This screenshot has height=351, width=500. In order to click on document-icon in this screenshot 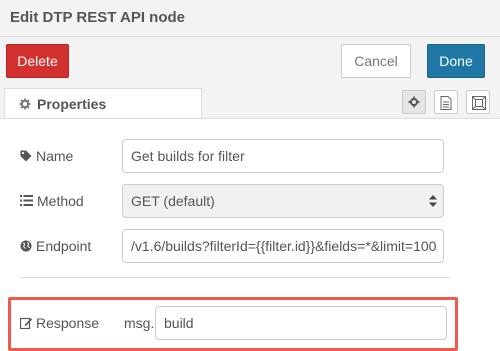, I will do `click(446, 103)`.